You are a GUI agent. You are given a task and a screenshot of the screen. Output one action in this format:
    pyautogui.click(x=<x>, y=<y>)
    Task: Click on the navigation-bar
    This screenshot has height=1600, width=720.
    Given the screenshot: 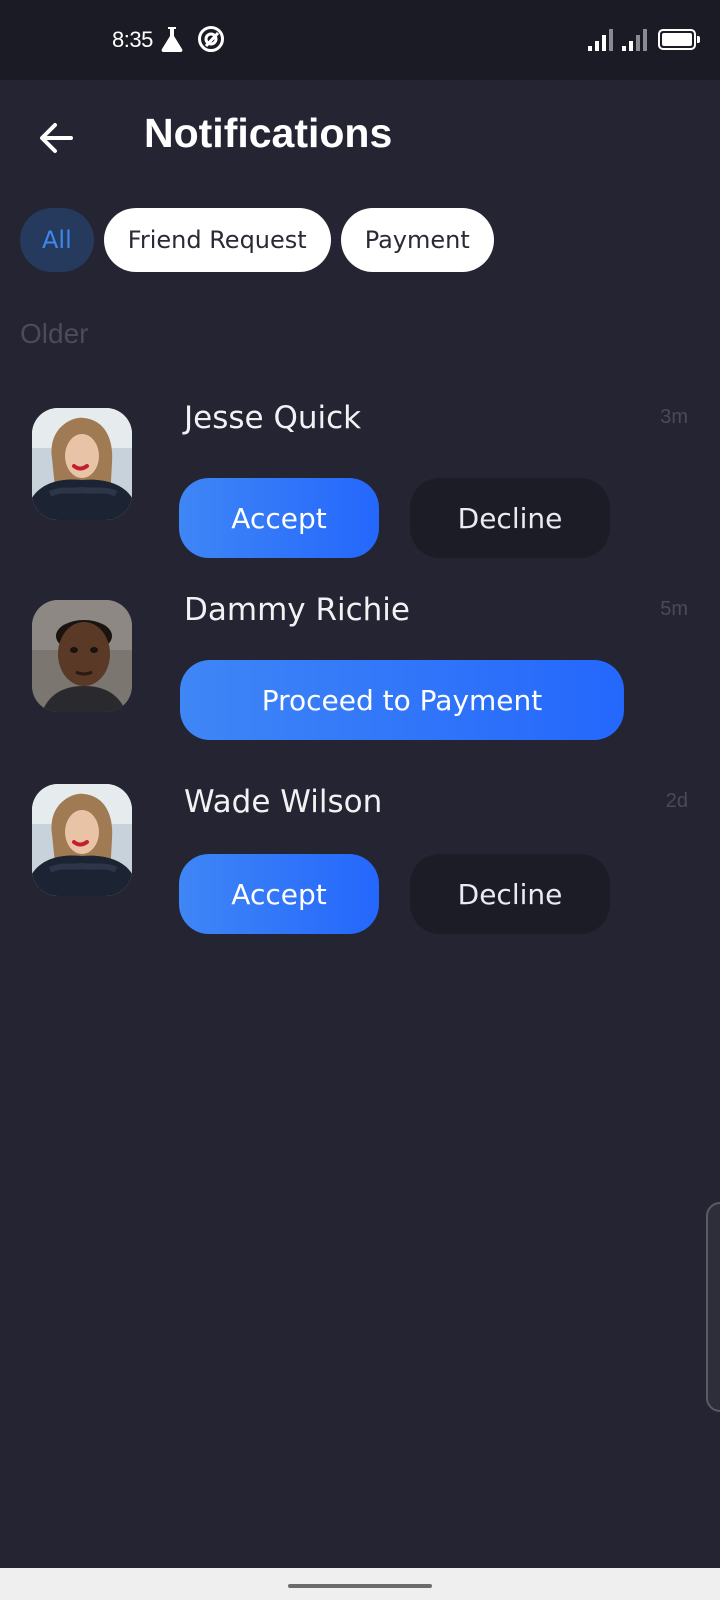 What is the action you would take?
    pyautogui.click(x=360, y=1584)
    